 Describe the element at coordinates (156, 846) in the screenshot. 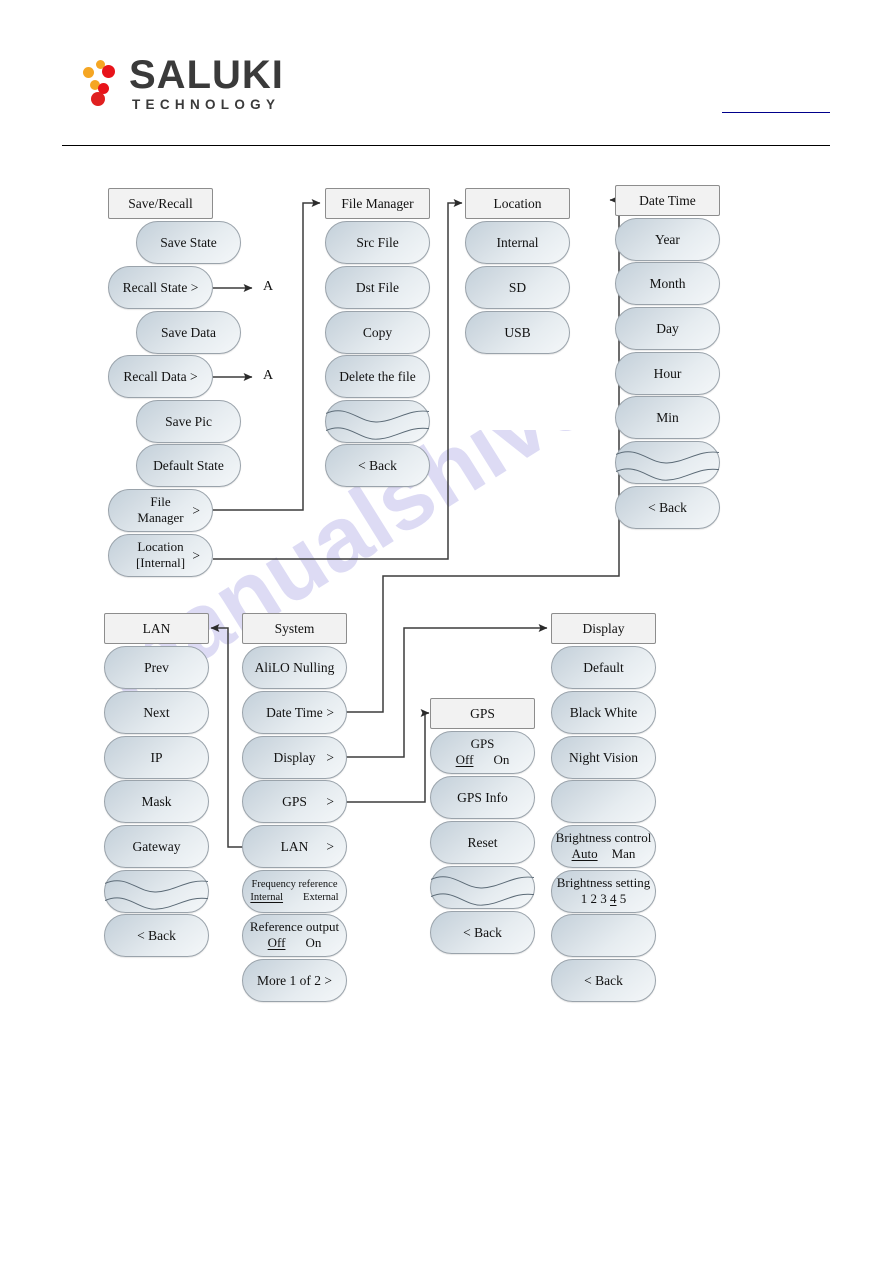

I see `menu-button-gateway: Gateway` at that location.